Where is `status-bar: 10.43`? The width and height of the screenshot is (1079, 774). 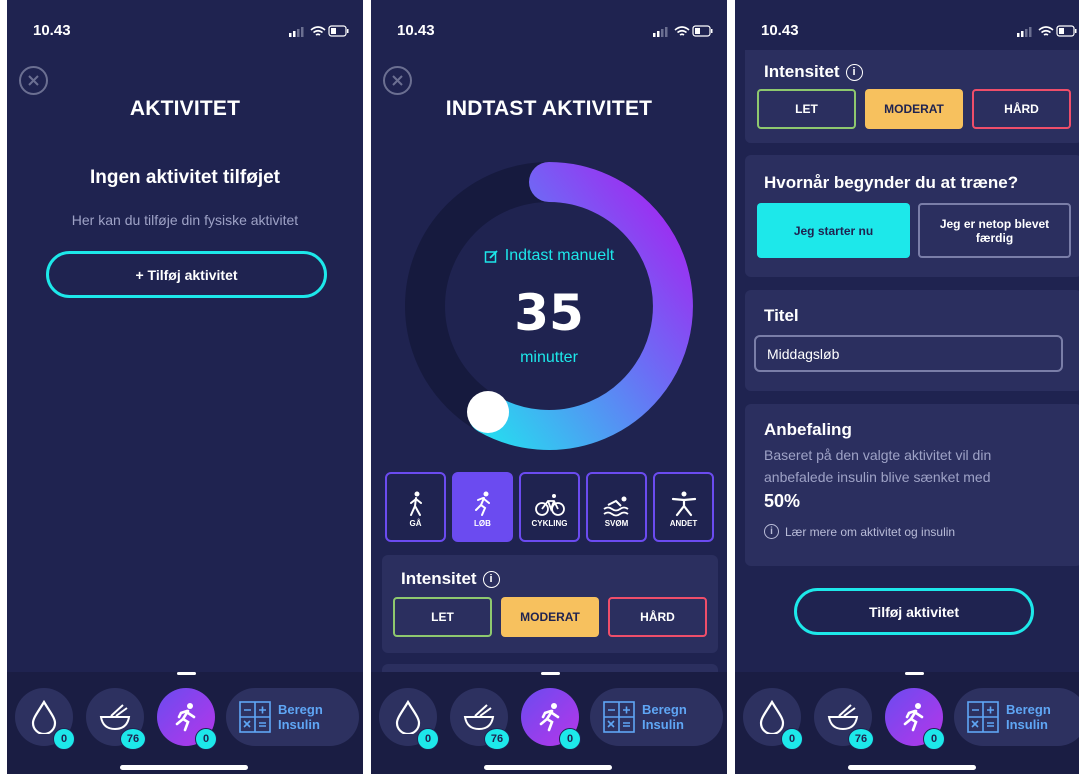
status-bar: 10.43 is located at coordinates (907, 25).